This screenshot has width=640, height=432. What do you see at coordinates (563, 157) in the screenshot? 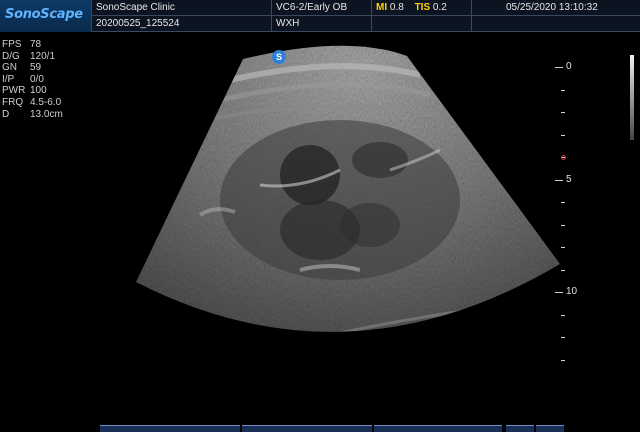
I see `focus-marker-icon` at bounding box center [563, 157].